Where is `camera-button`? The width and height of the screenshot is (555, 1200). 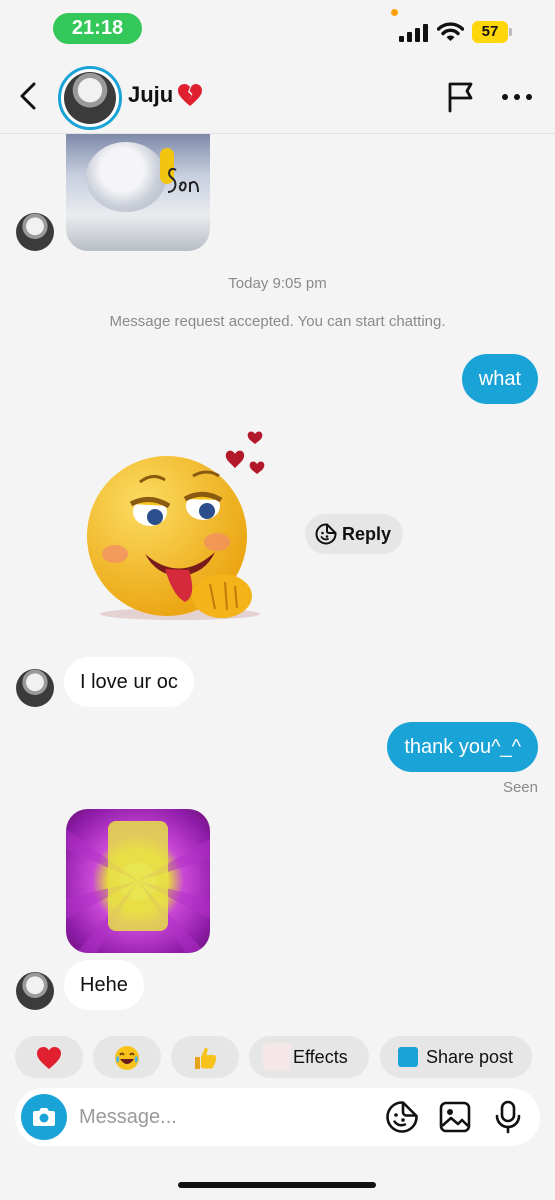 camera-button is located at coordinates (44, 1117).